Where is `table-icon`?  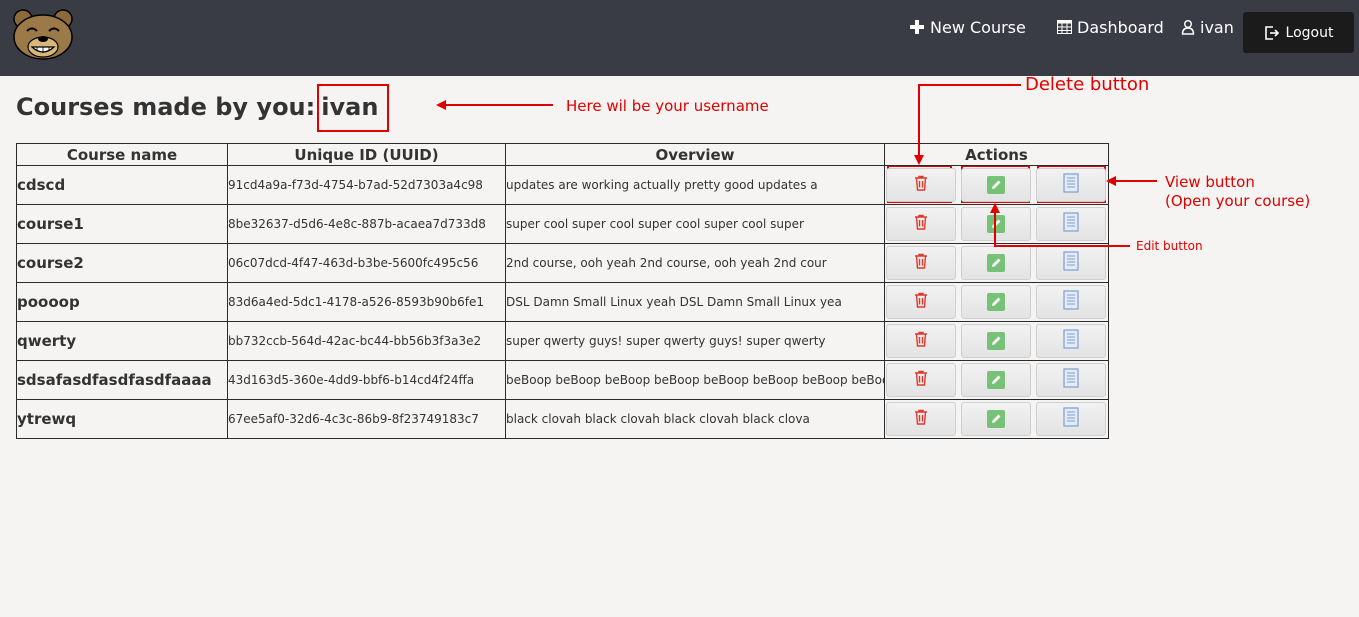
table-icon is located at coordinates (1064, 27).